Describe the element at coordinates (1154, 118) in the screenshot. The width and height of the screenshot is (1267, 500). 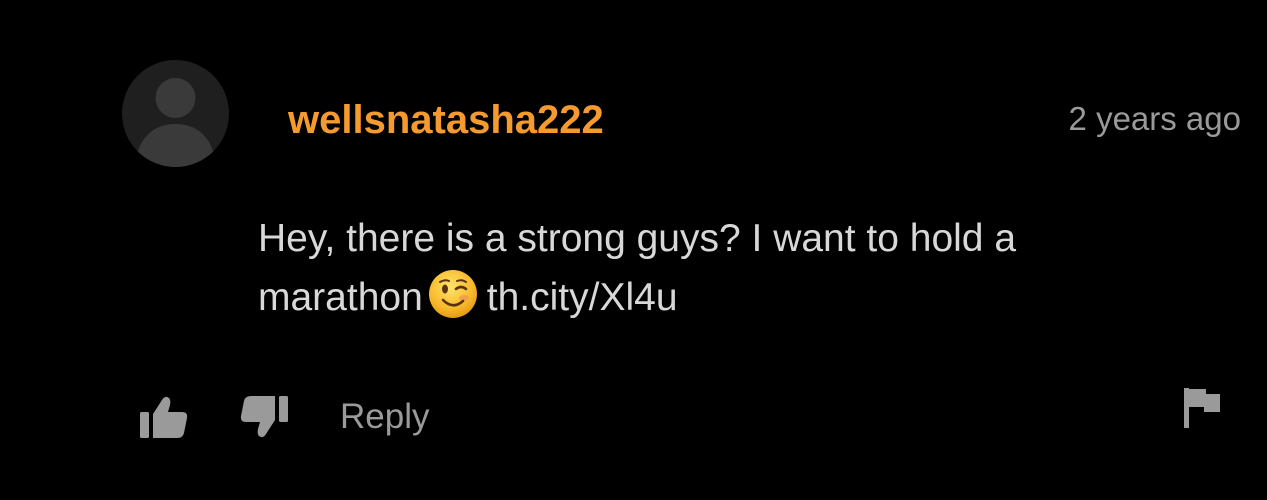
I see `comment-timestamp: 2 years ago` at that location.